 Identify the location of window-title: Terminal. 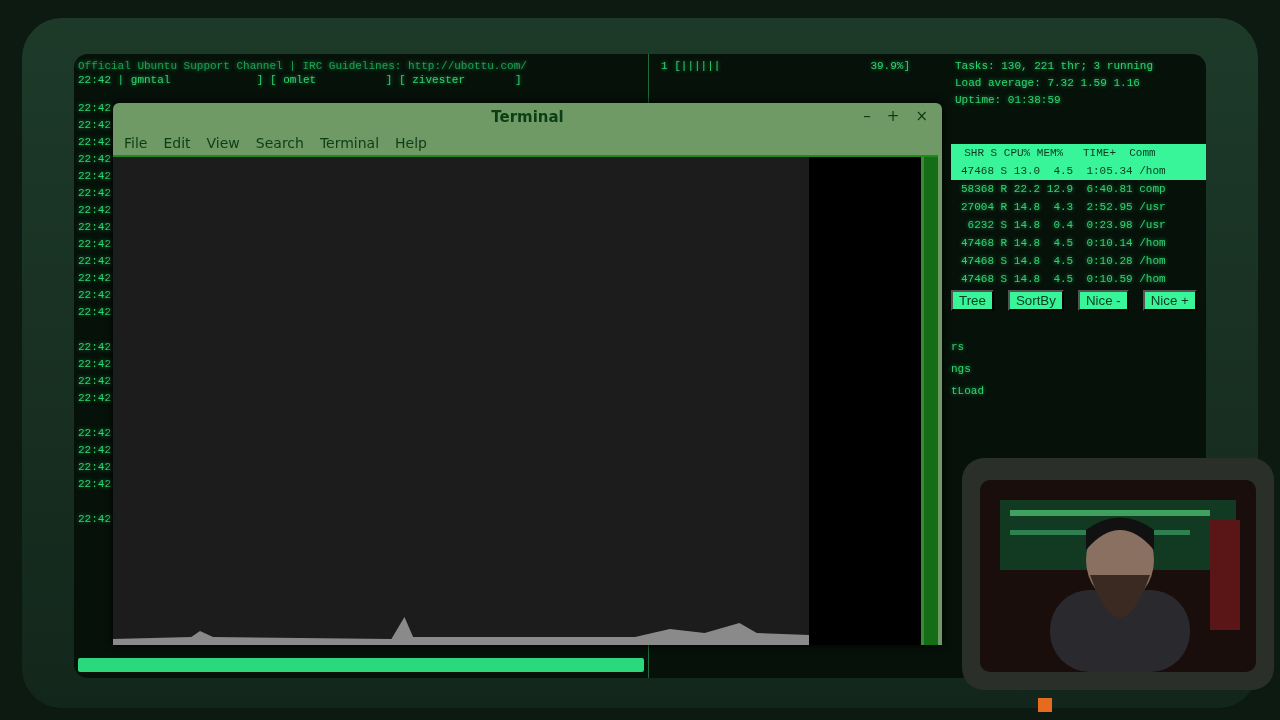
(527, 117).